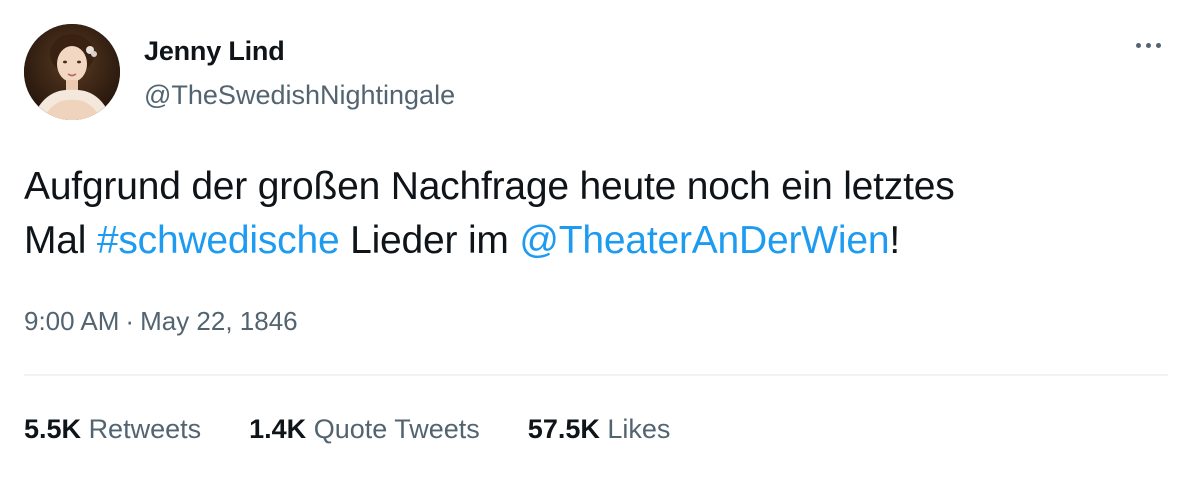 This screenshot has width=1192, height=483. I want to click on avatar-portrait-image, so click(72, 72).